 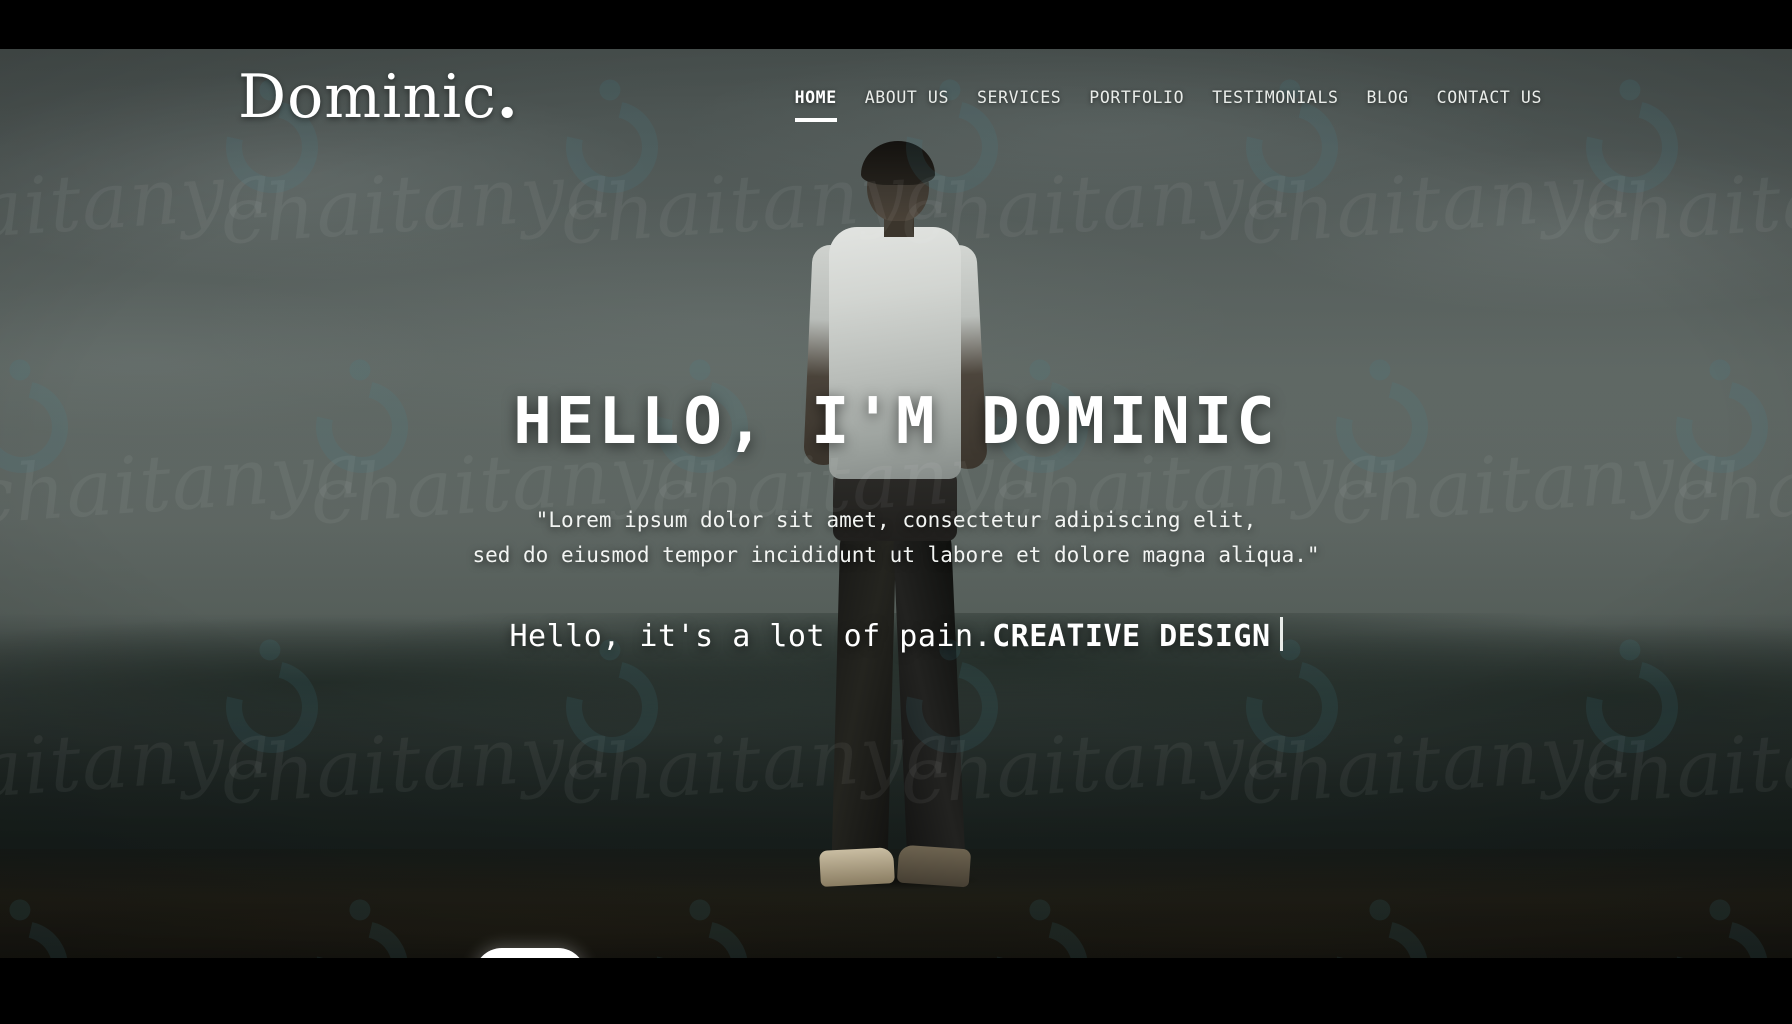 What do you see at coordinates (378, 97) in the screenshot?
I see `site-logo: Dominic.` at bounding box center [378, 97].